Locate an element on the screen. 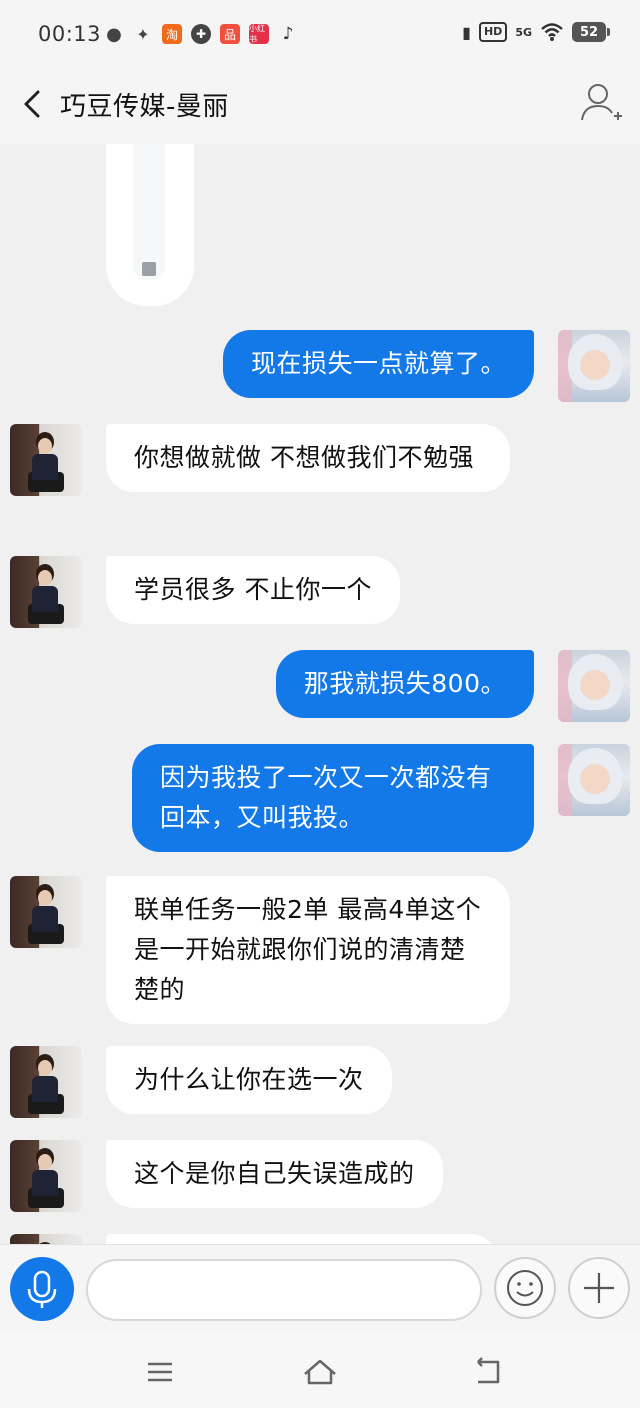 The image size is (640, 1408). voice-button is located at coordinates (42, 1289).